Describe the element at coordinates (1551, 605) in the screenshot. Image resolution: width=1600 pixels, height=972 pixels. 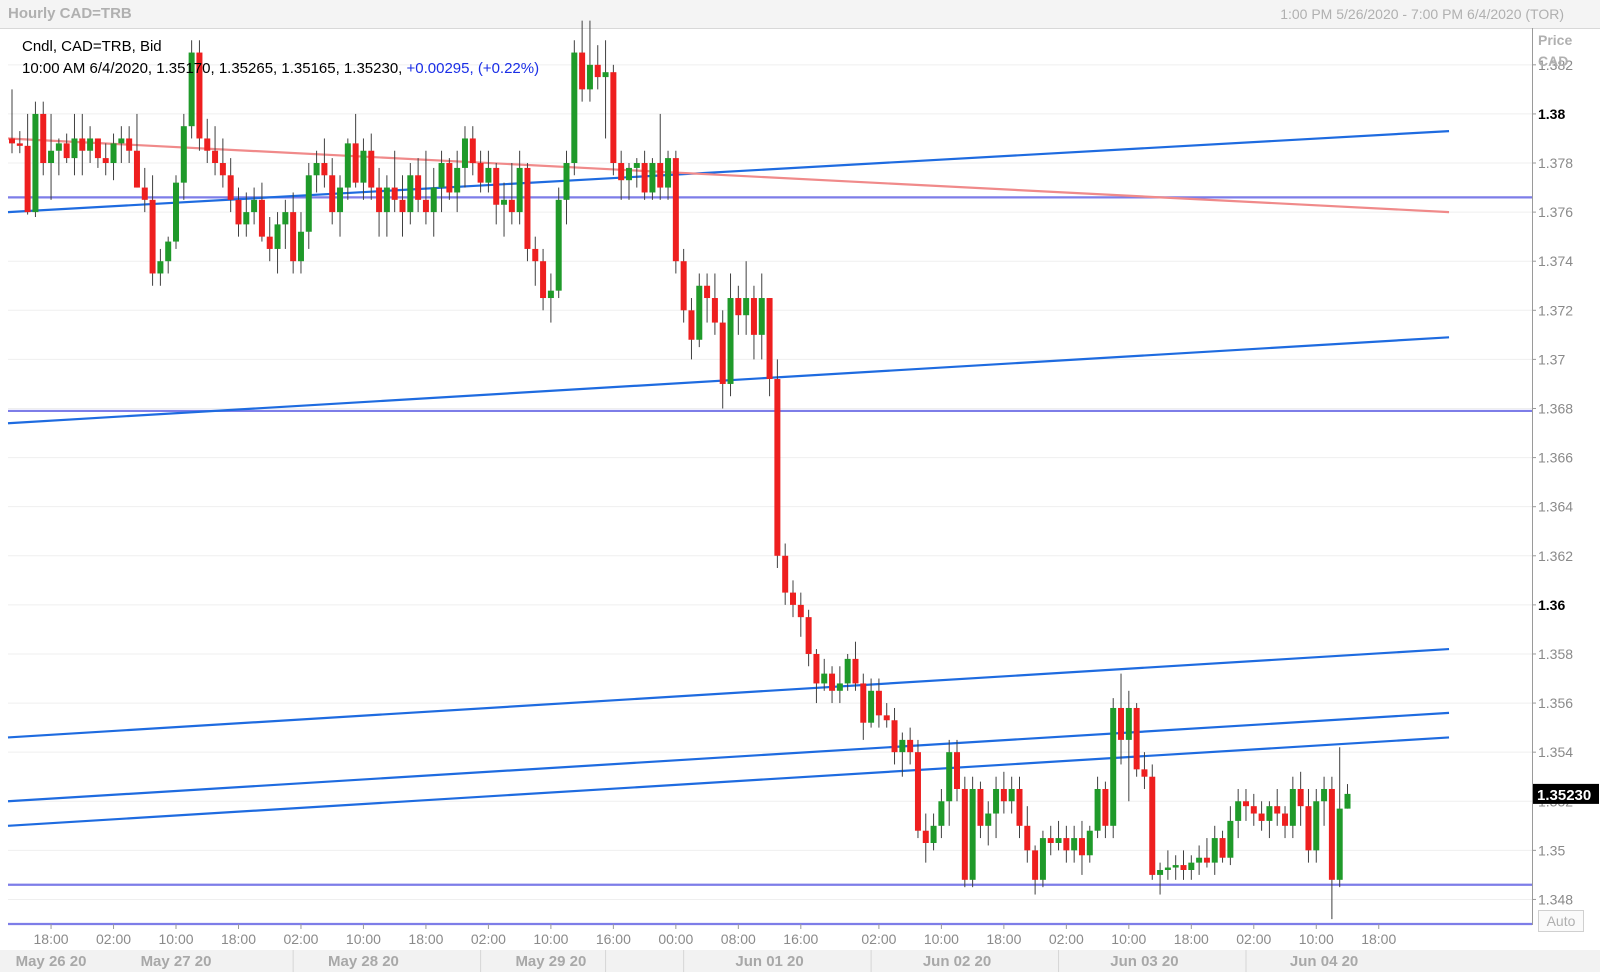
I see `price-tick-label: 1.36` at that location.